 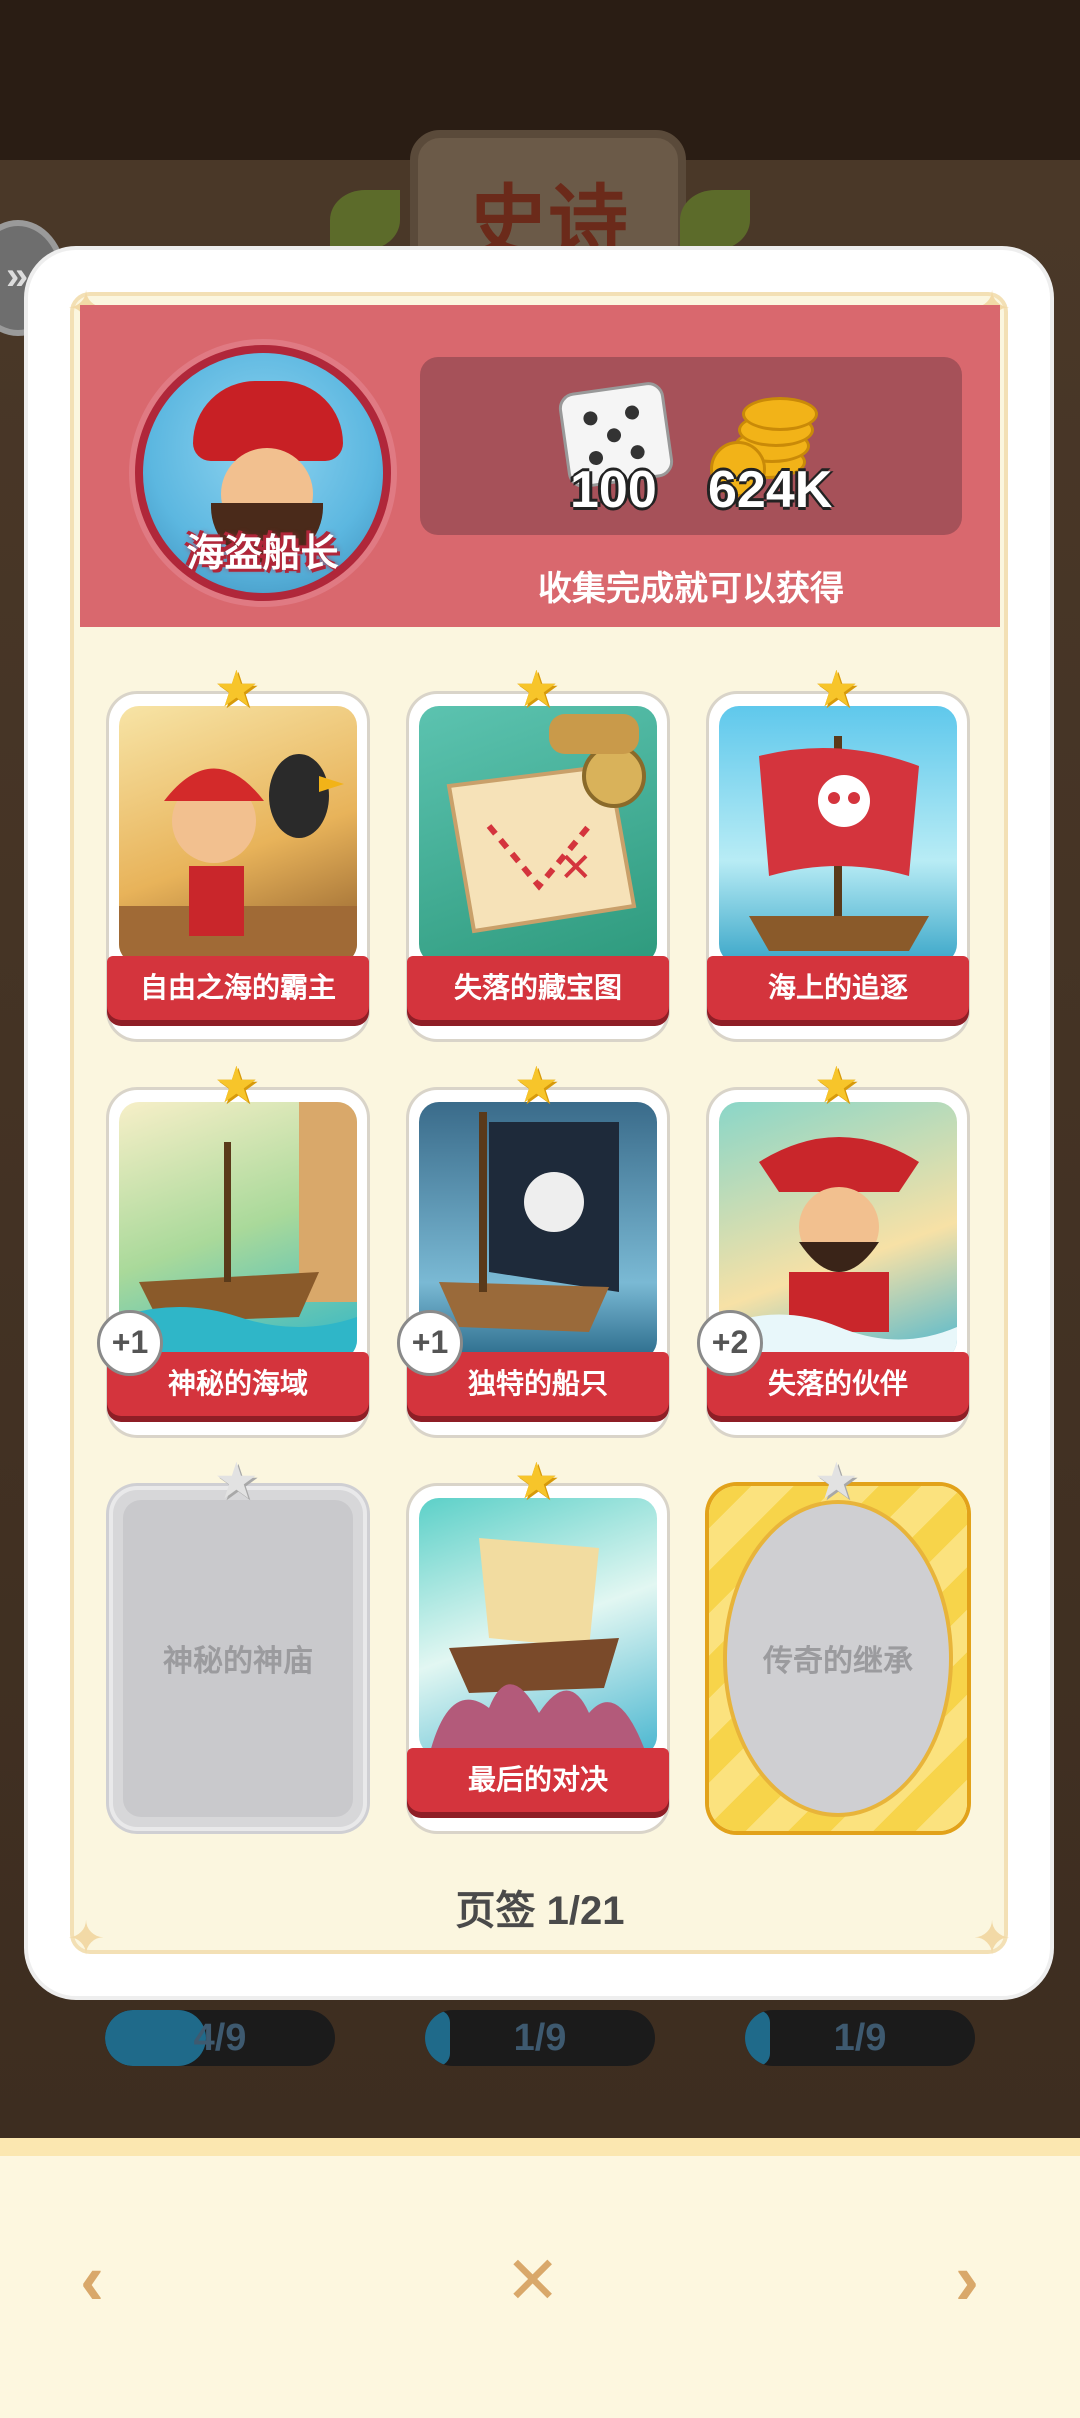 I want to click on progress-label: 4/9, so click(x=220, y=2038).